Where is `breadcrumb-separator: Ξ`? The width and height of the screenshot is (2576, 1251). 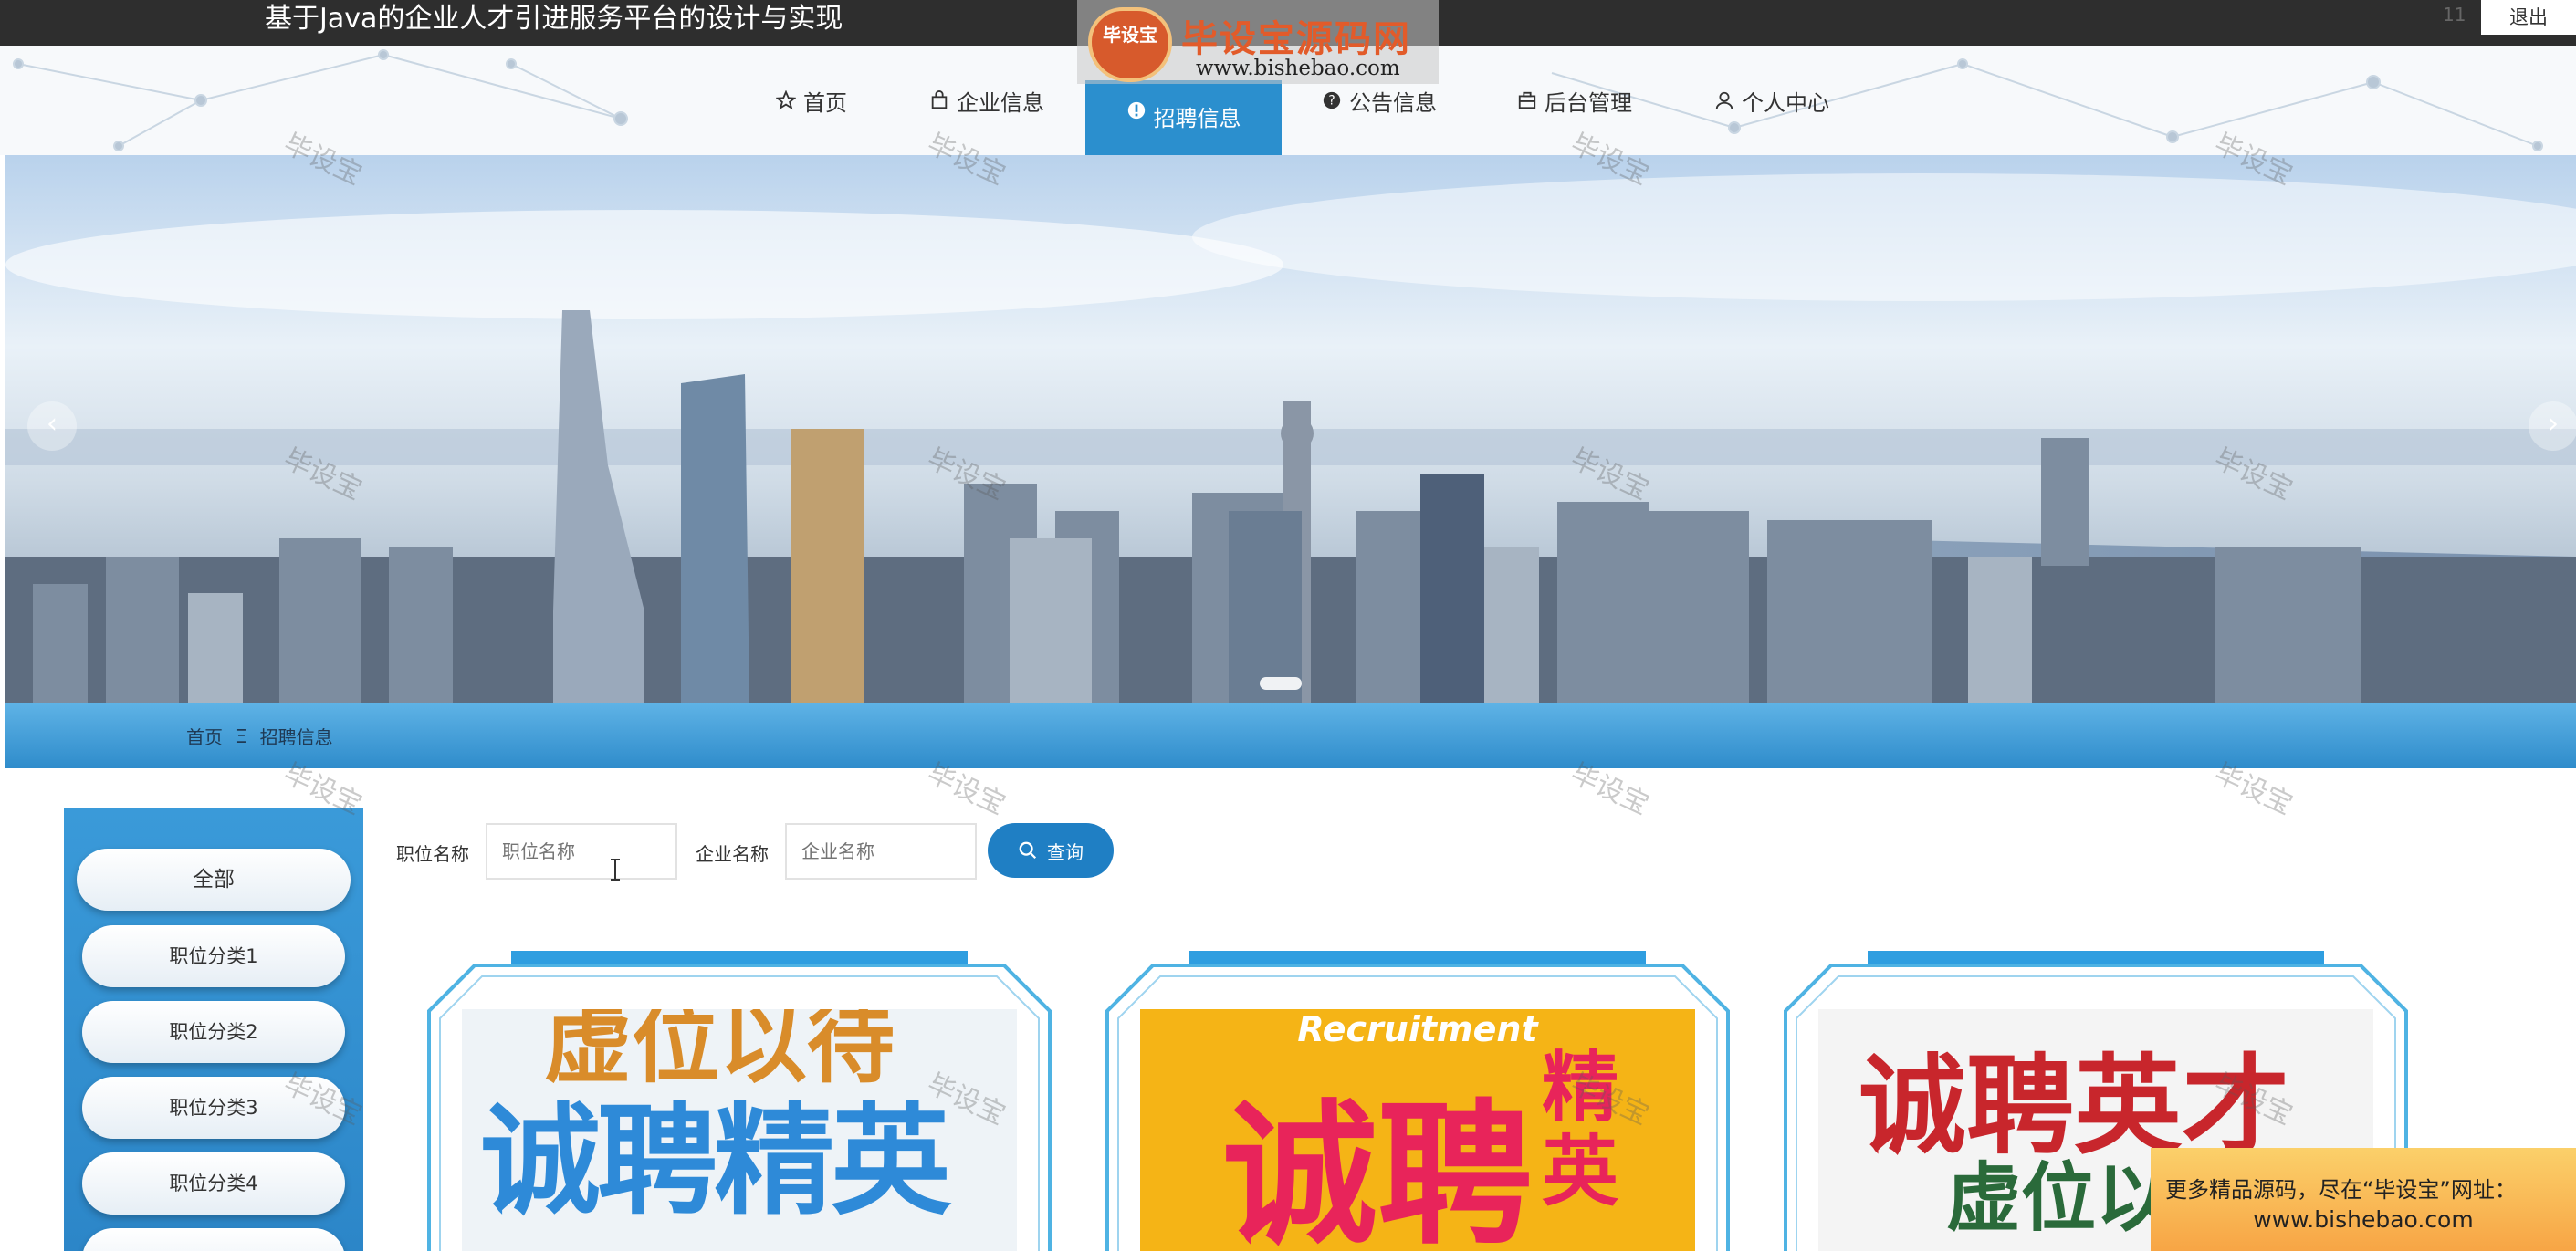
breadcrumb-separator: Ξ is located at coordinates (241, 736).